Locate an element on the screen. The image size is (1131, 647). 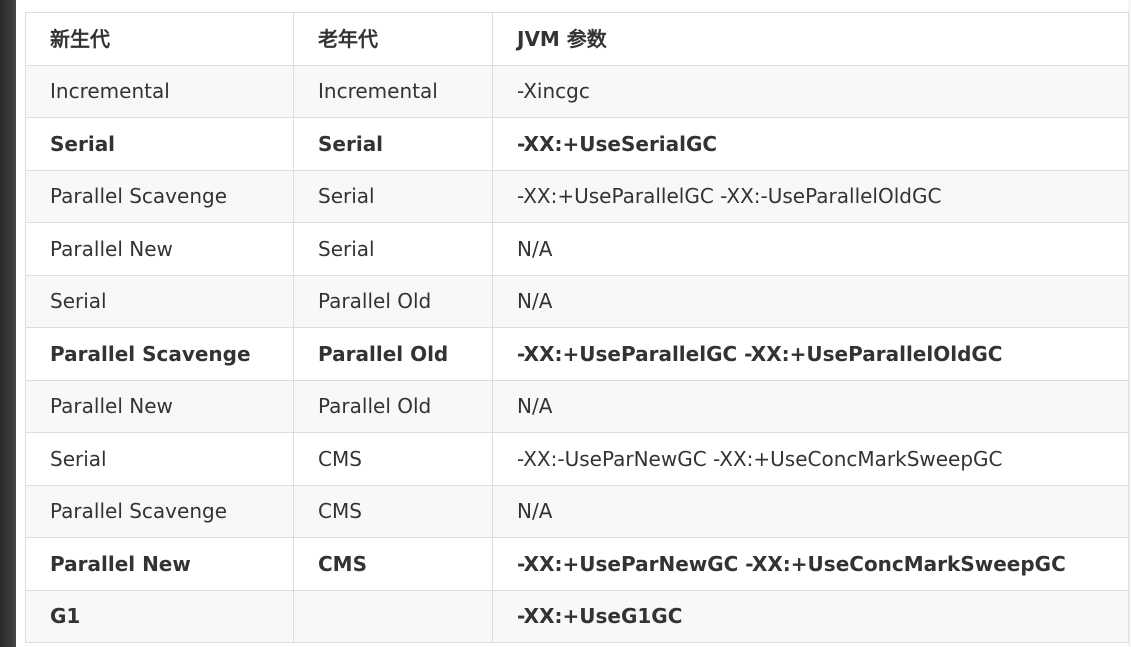
left-window-edge is located at coordinates (8, 323).